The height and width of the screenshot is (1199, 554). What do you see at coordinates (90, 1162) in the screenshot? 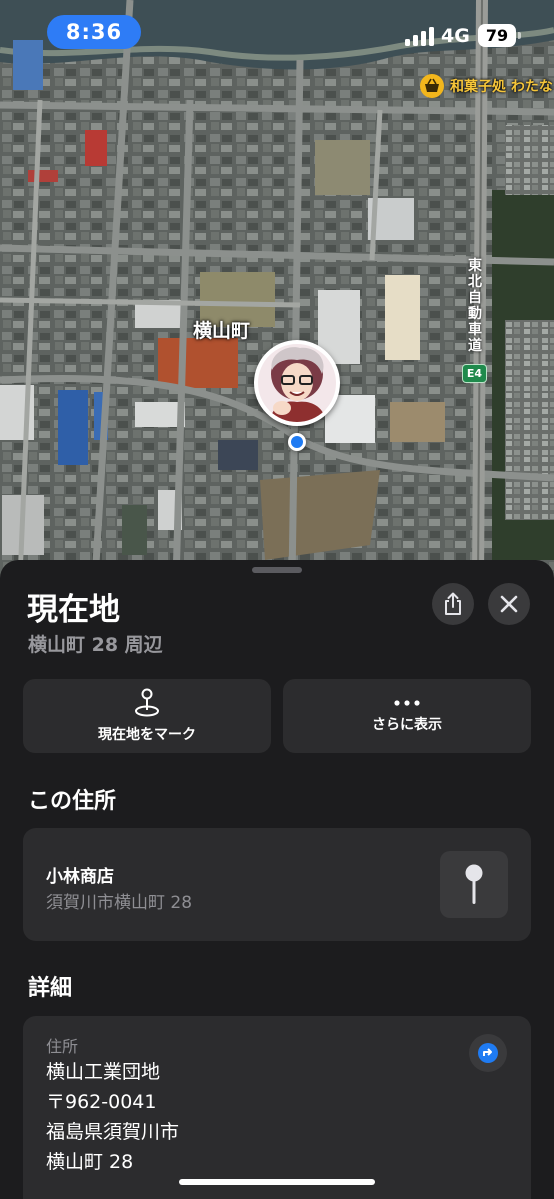
I see `address-line: 横山町 28` at bounding box center [90, 1162].